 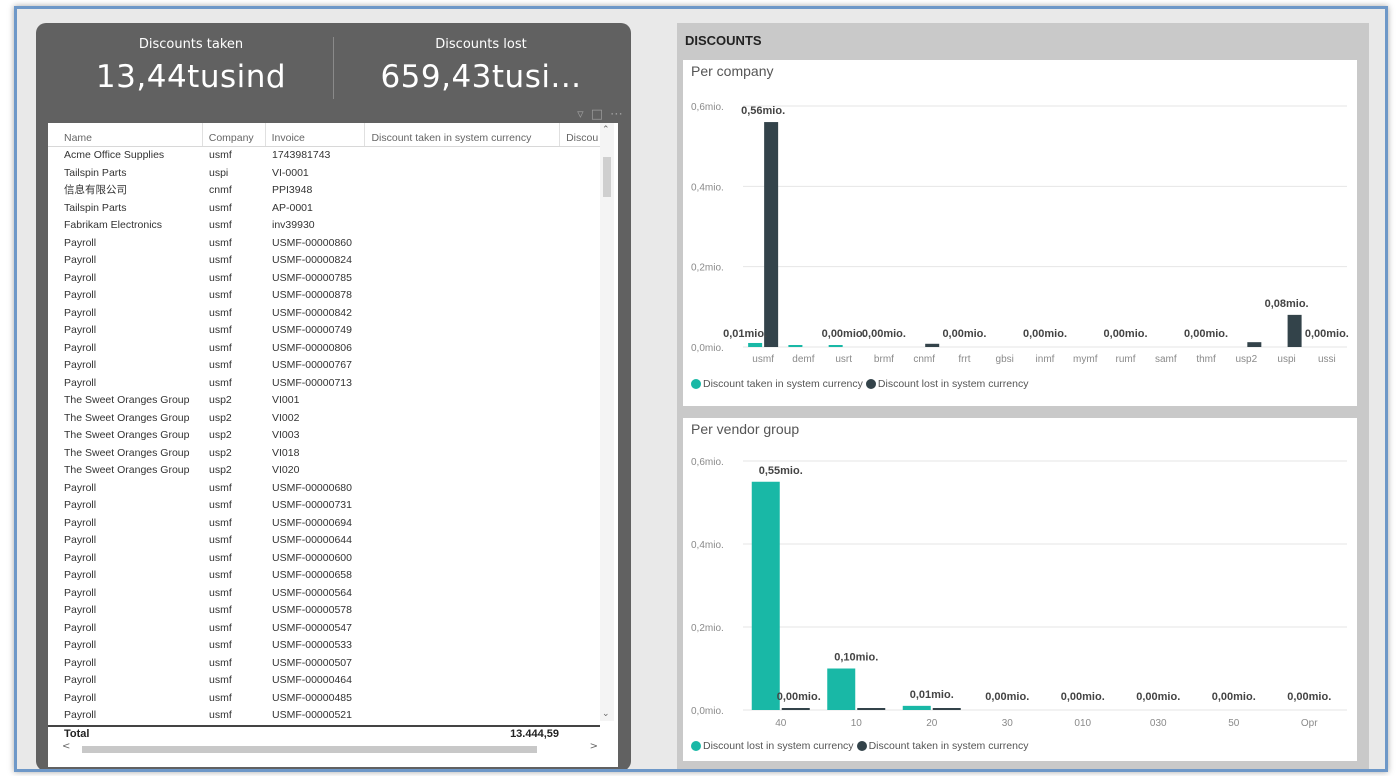 What do you see at coordinates (324, 436) in the screenshot?
I see `table-row: The Sweet Oranges Group usp2 VI003` at bounding box center [324, 436].